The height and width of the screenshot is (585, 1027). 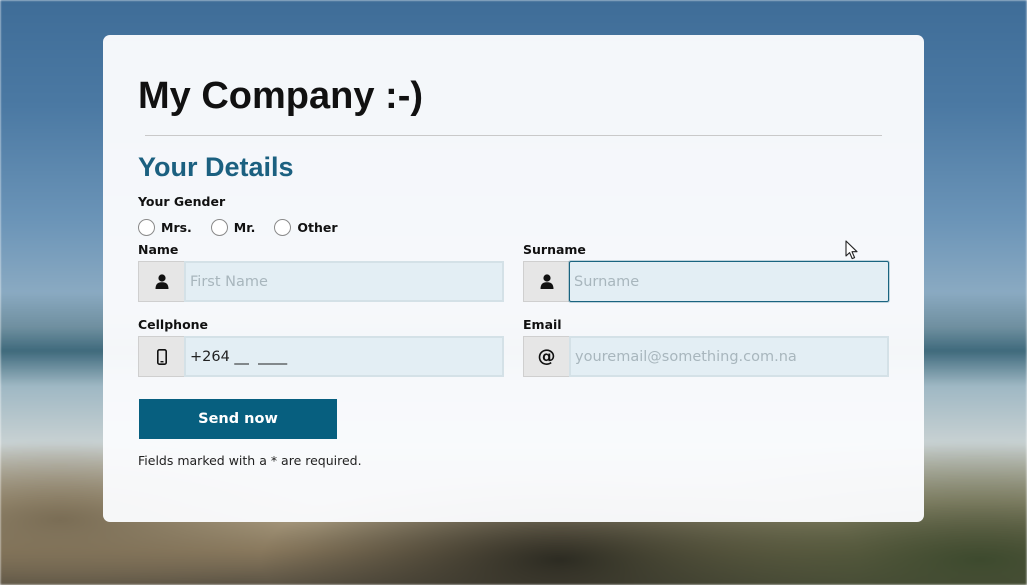 I want to click on gender-radio-group: Mrs. Mr. Other, so click(x=247, y=227).